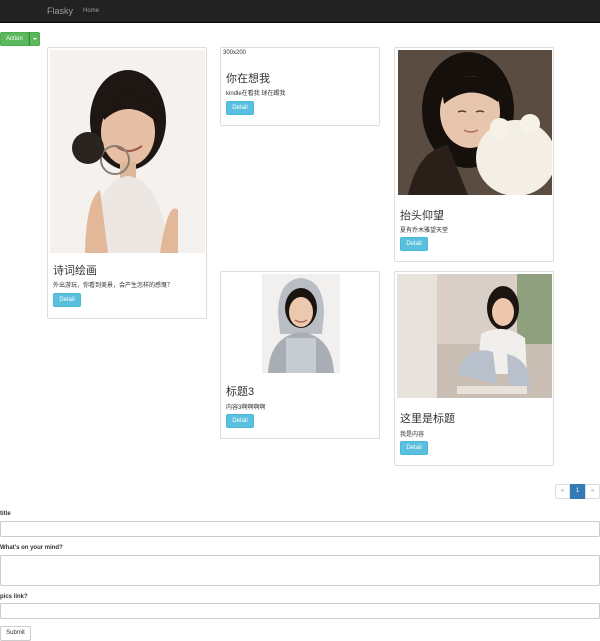  I want to click on action-split-button: Action, so click(20, 39).